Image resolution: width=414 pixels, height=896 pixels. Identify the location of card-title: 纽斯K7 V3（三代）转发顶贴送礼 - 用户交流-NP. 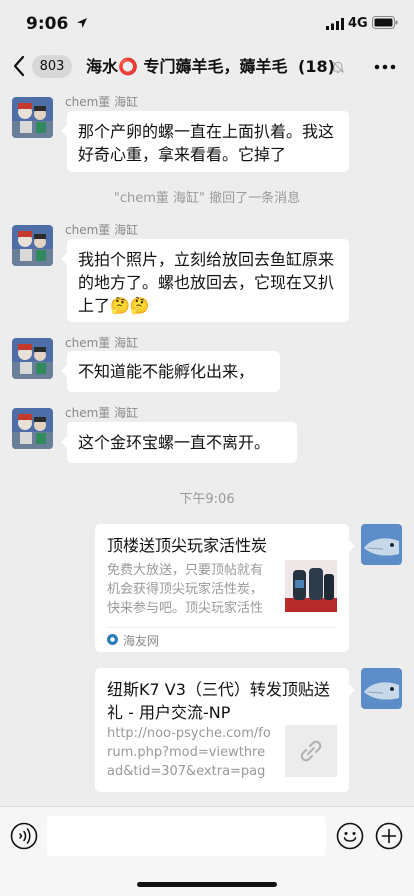
(218, 701).